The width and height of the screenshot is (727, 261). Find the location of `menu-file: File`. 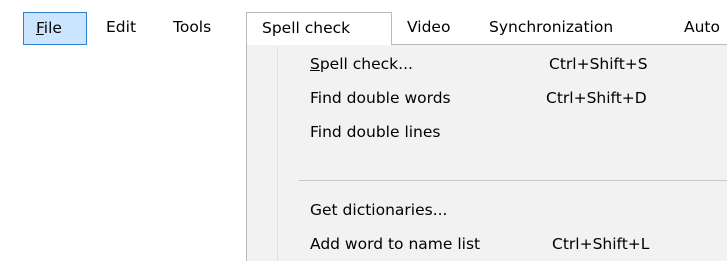

menu-file: File is located at coordinates (55, 28).